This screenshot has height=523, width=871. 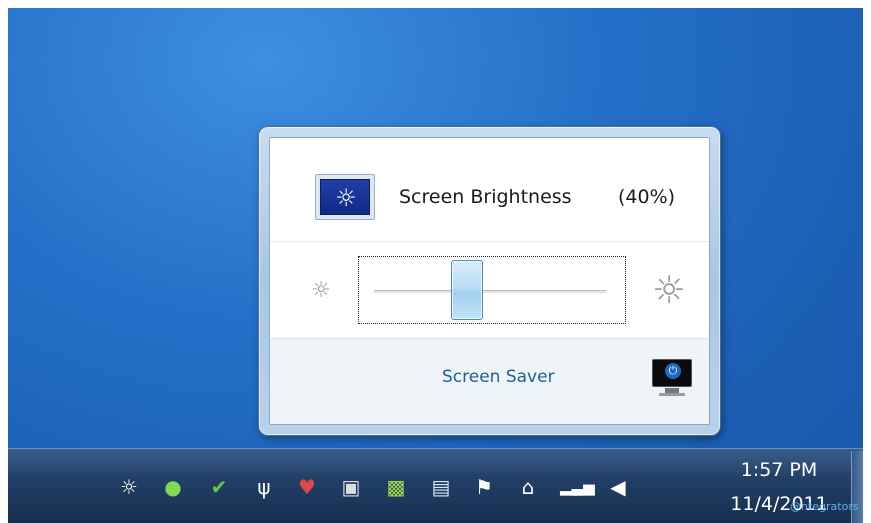 I want to click on monitor-power-icon: ⏻, so click(x=672, y=377).